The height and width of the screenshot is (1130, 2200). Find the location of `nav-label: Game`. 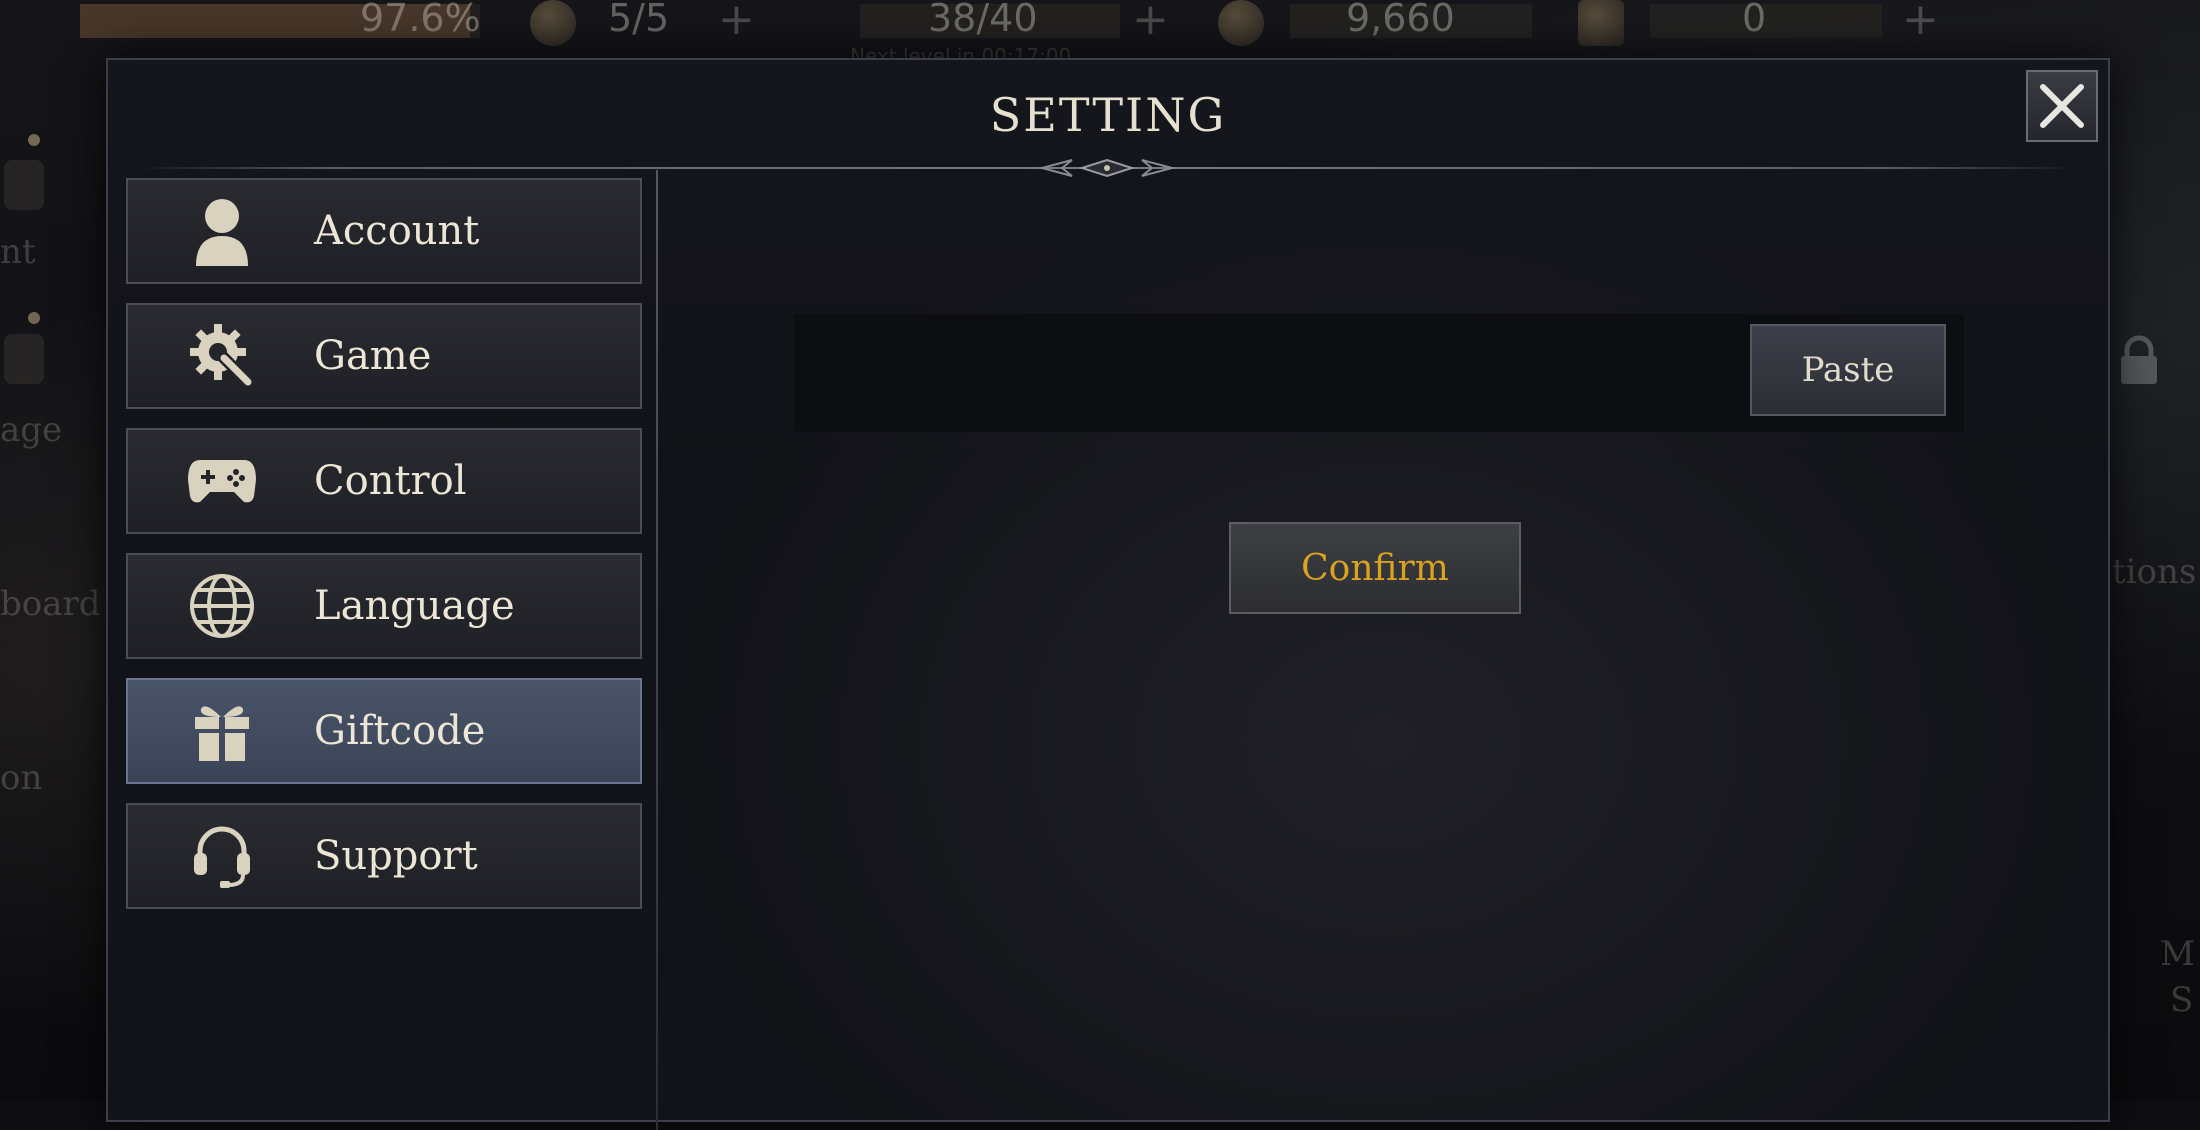

nav-label: Game is located at coordinates (373, 356).